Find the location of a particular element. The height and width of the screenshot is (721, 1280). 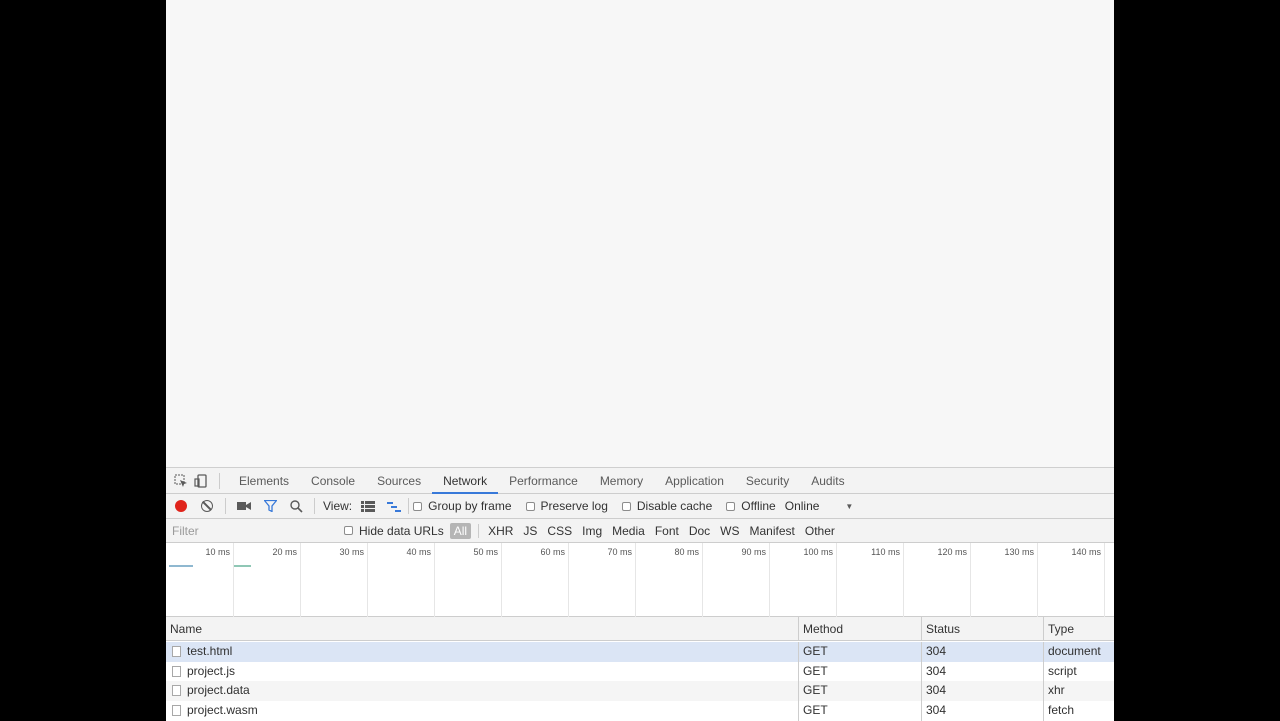

capture-screenshots-button is located at coordinates (244, 506).